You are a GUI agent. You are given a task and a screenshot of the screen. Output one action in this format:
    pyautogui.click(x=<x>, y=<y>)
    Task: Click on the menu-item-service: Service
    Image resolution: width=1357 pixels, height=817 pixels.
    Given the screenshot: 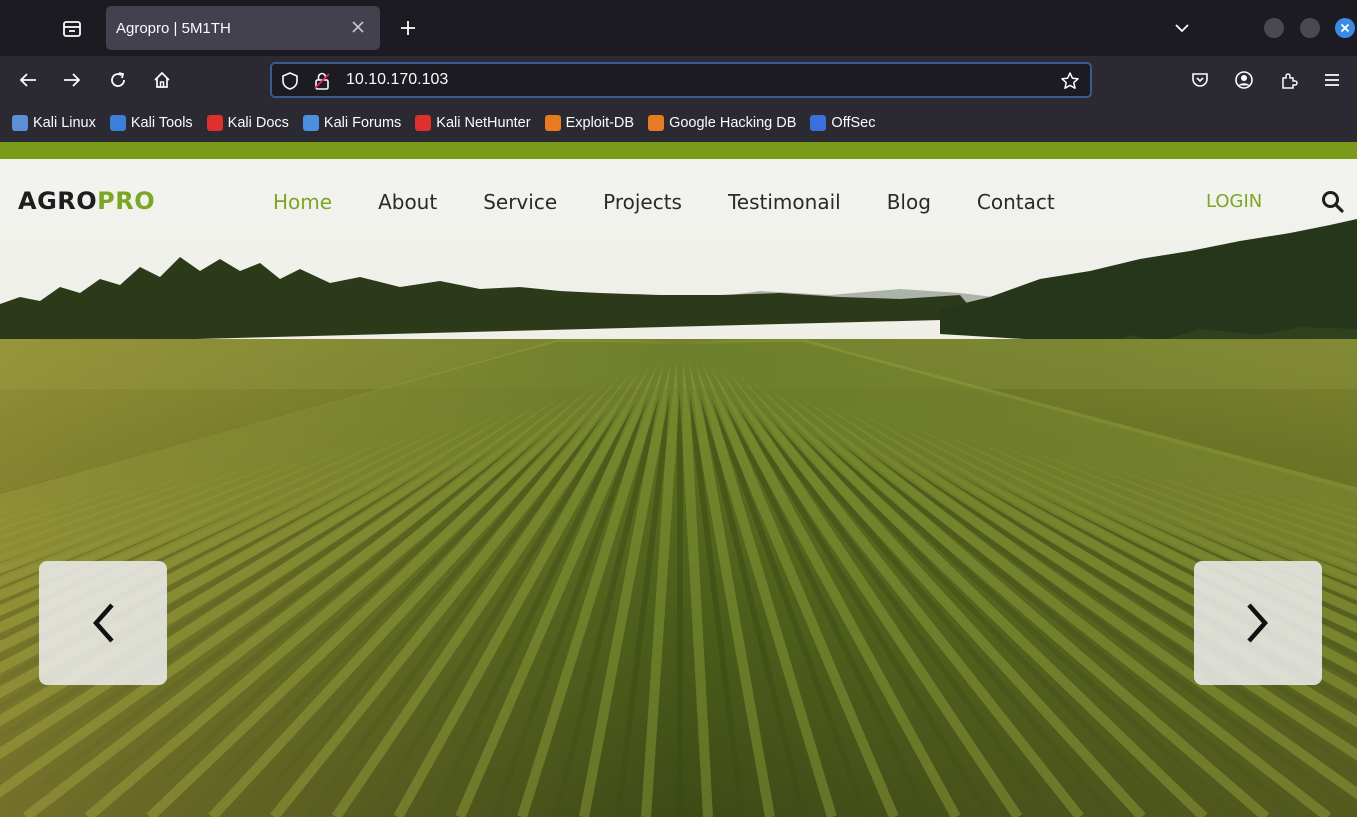 What is the action you would take?
    pyautogui.click(x=520, y=202)
    